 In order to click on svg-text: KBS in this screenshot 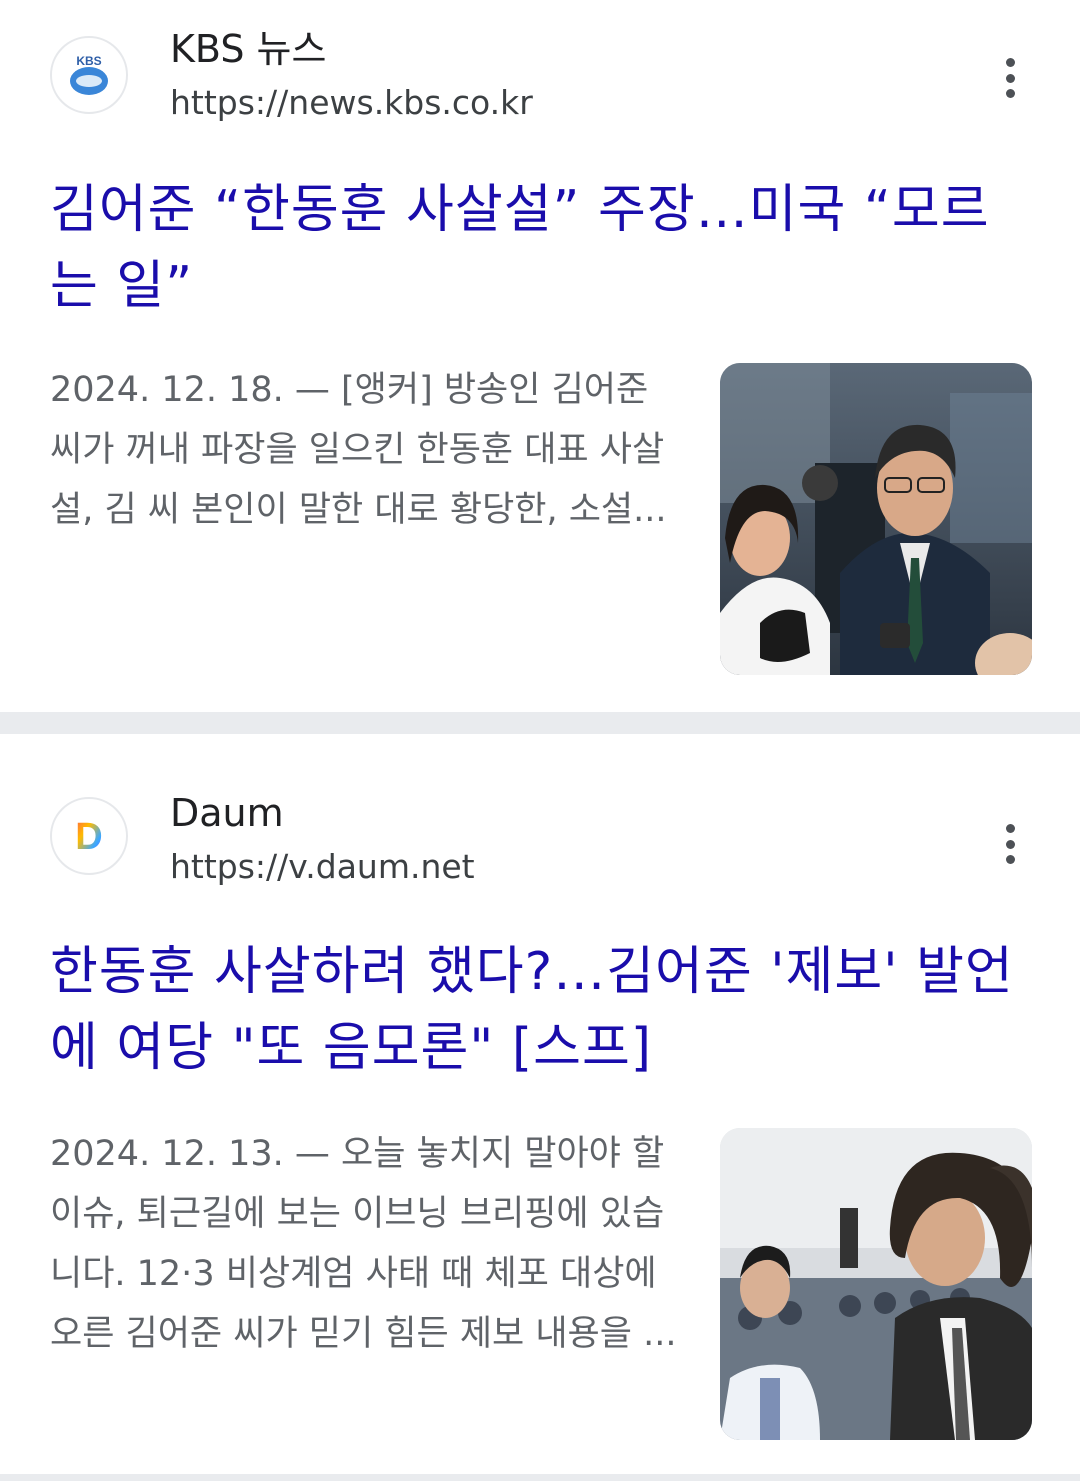, I will do `click(88, 61)`.